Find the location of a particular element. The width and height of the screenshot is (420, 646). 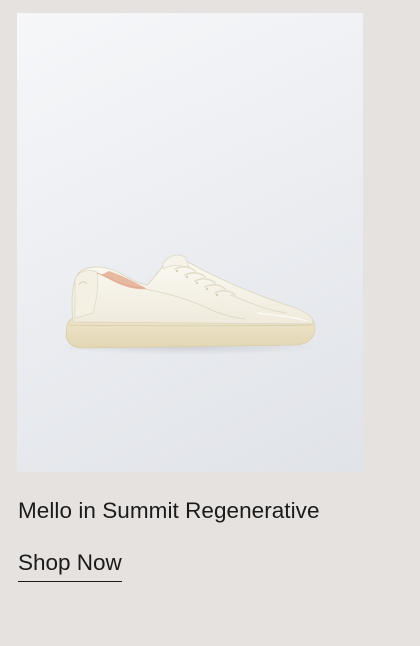

shop-now-link: Shop Now is located at coordinates (70, 565).